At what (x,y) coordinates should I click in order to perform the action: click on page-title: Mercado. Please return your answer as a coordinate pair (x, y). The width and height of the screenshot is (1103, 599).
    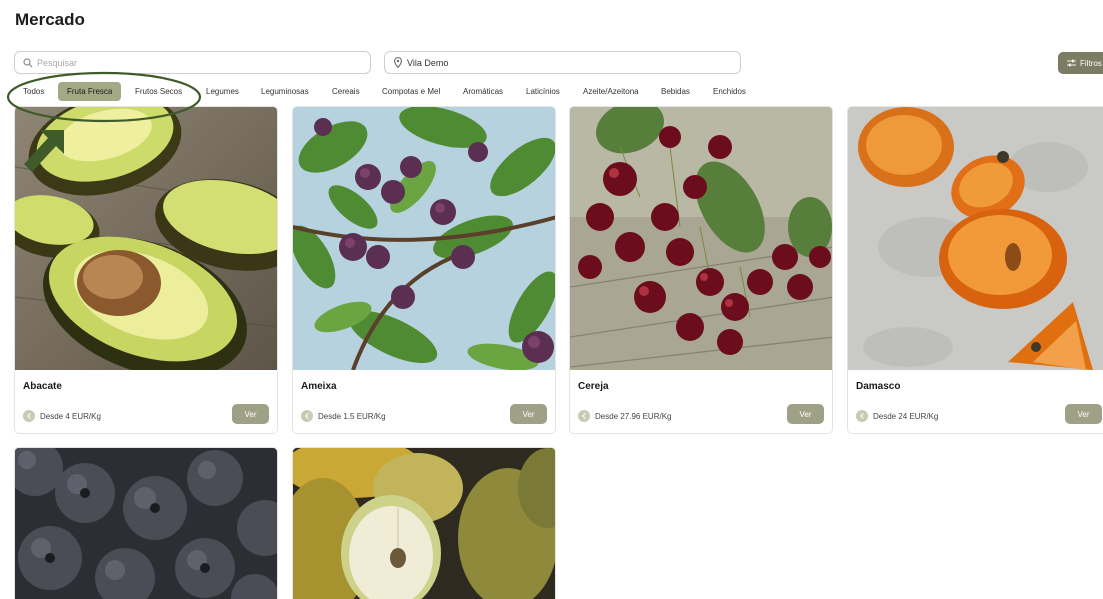
    Looking at the image, I should click on (50, 19).